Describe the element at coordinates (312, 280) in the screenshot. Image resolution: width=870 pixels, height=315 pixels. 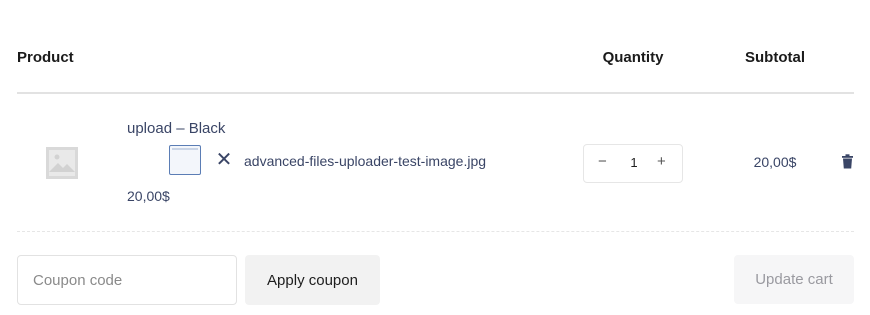
I see `apply-coupon-button: Apply coupon` at that location.